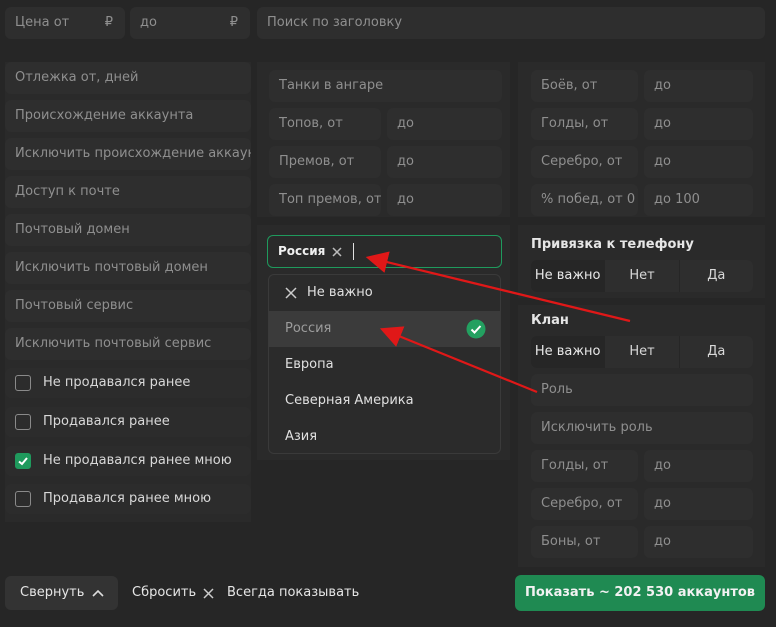  Describe the element at coordinates (317, 161) in the screenshot. I see `field-label: Премов, от` at that location.